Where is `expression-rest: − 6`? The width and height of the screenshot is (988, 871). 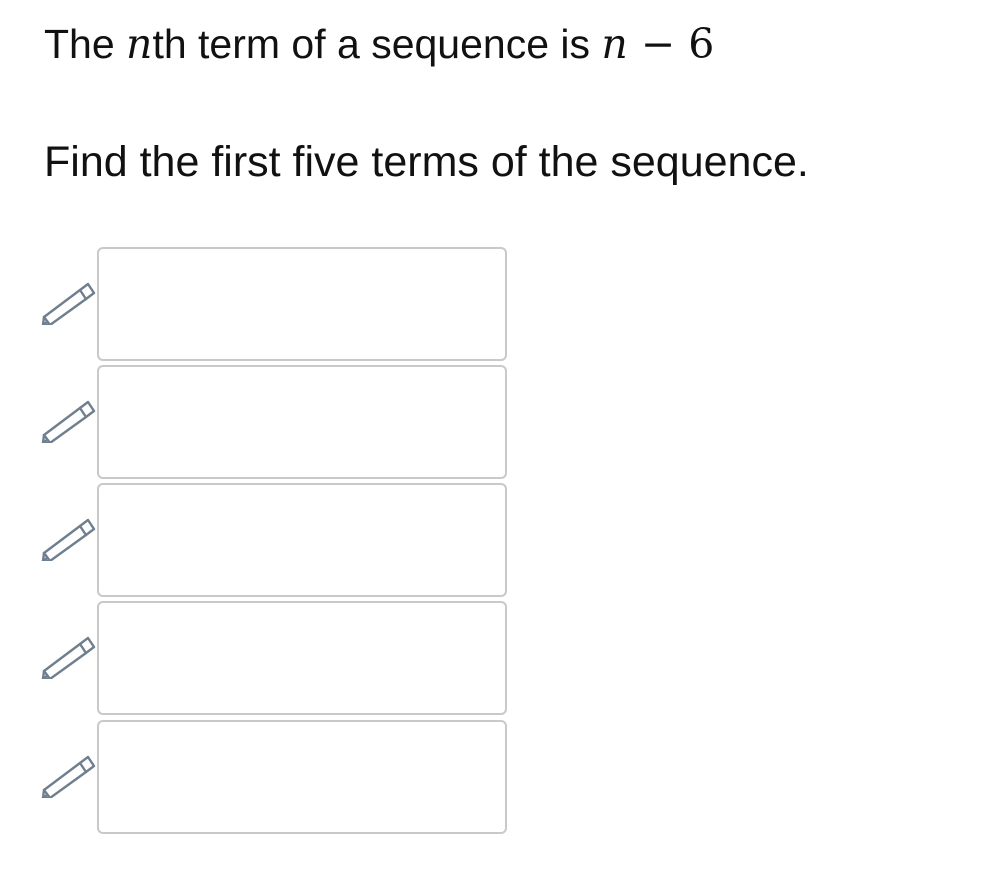 expression-rest: − 6 is located at coordinates (671, 44).